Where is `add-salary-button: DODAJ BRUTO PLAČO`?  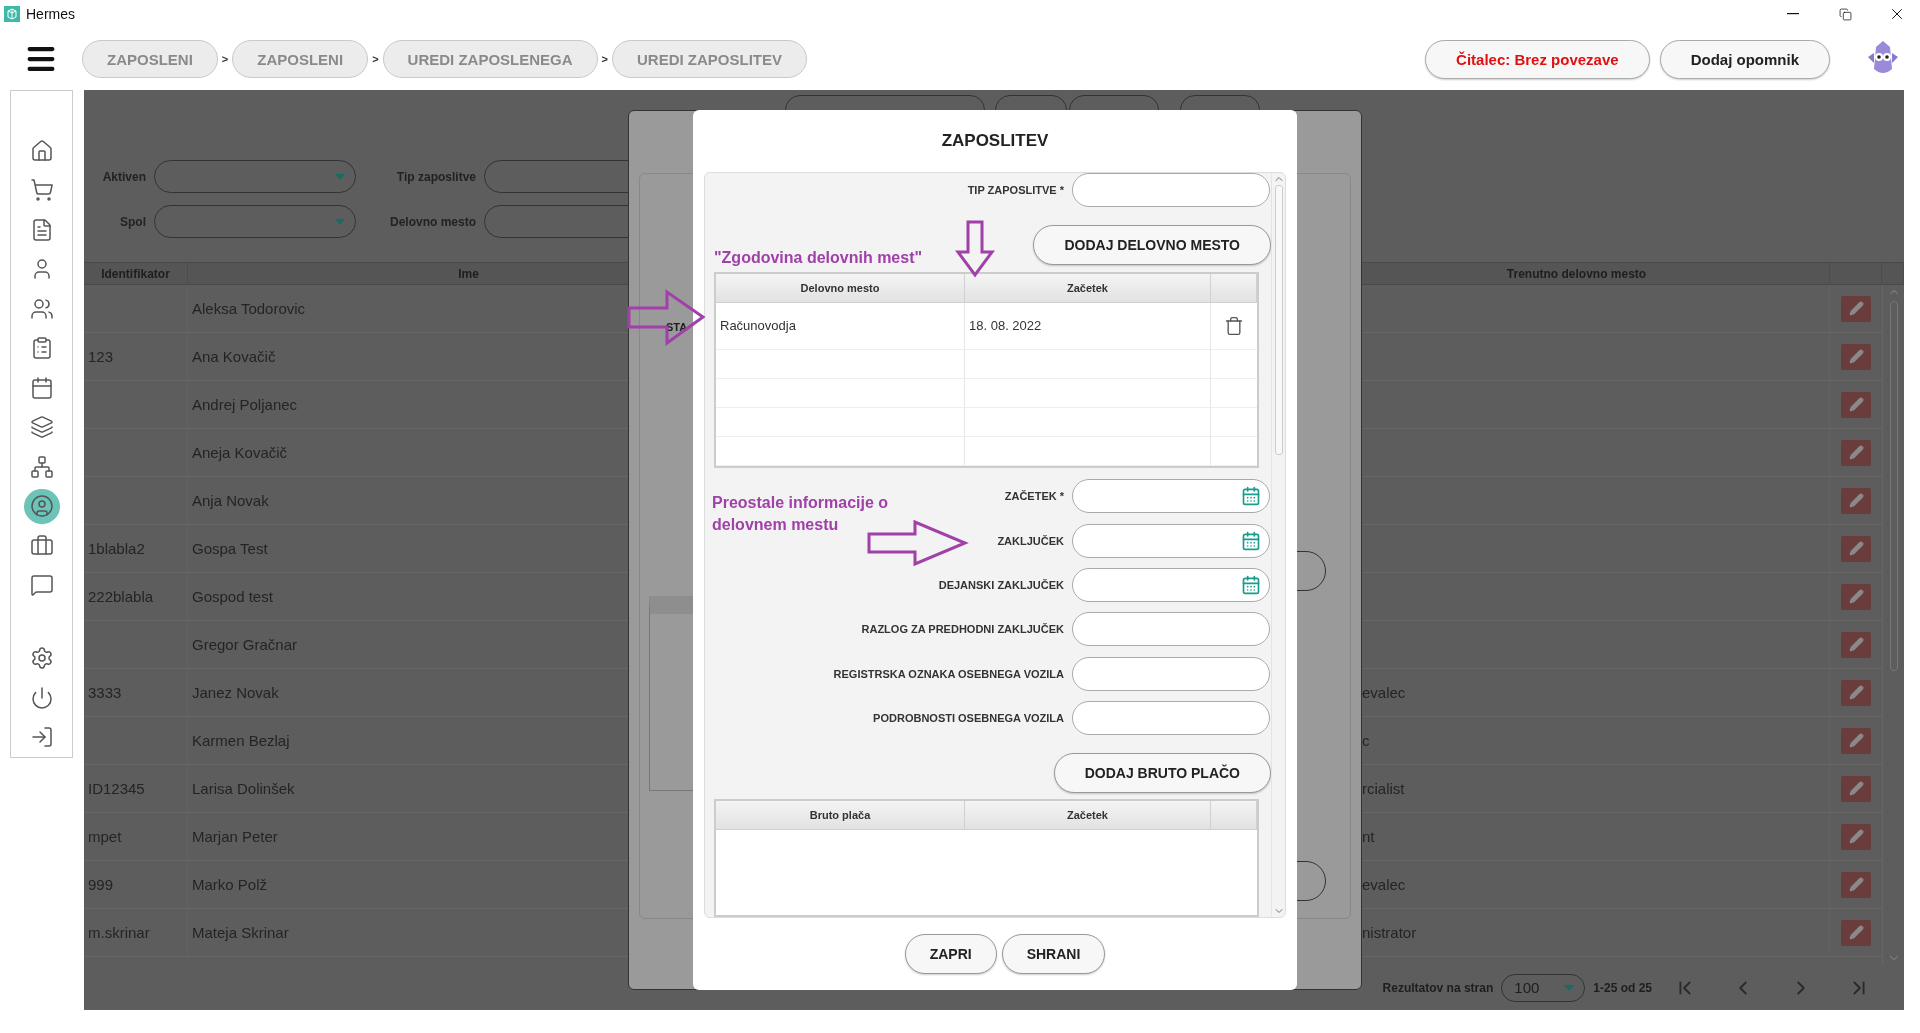
add-salary-button: DODAJ BRUTO PLAČO is located at coordinates (1162, 773).